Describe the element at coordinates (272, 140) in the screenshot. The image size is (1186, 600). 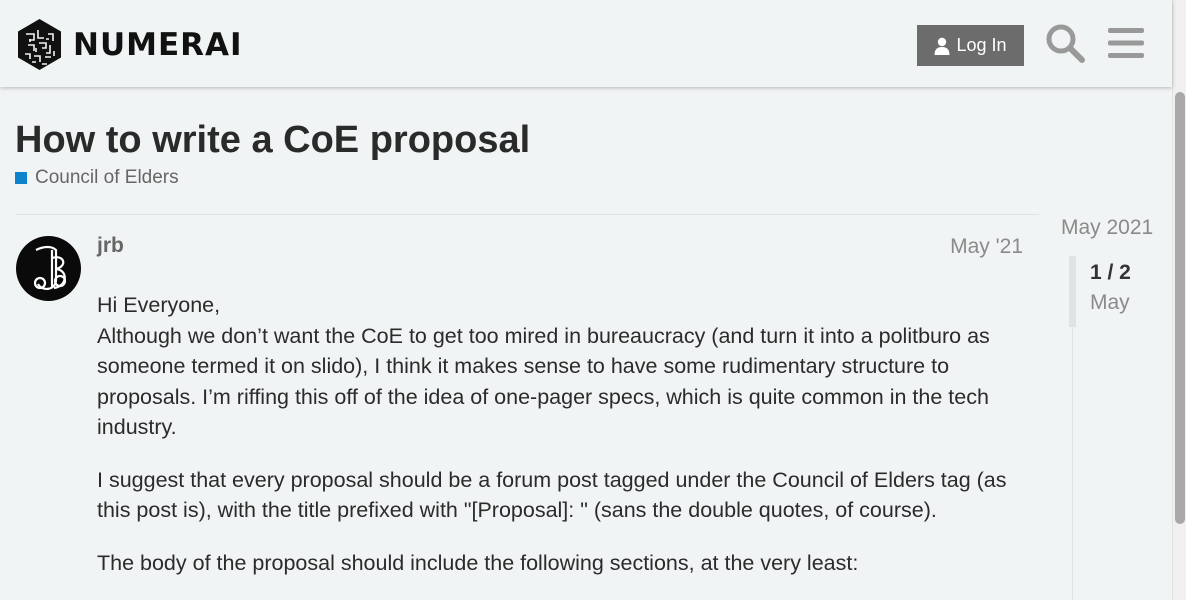
I see `topic-title: How to write a CoE proposal` at that location.